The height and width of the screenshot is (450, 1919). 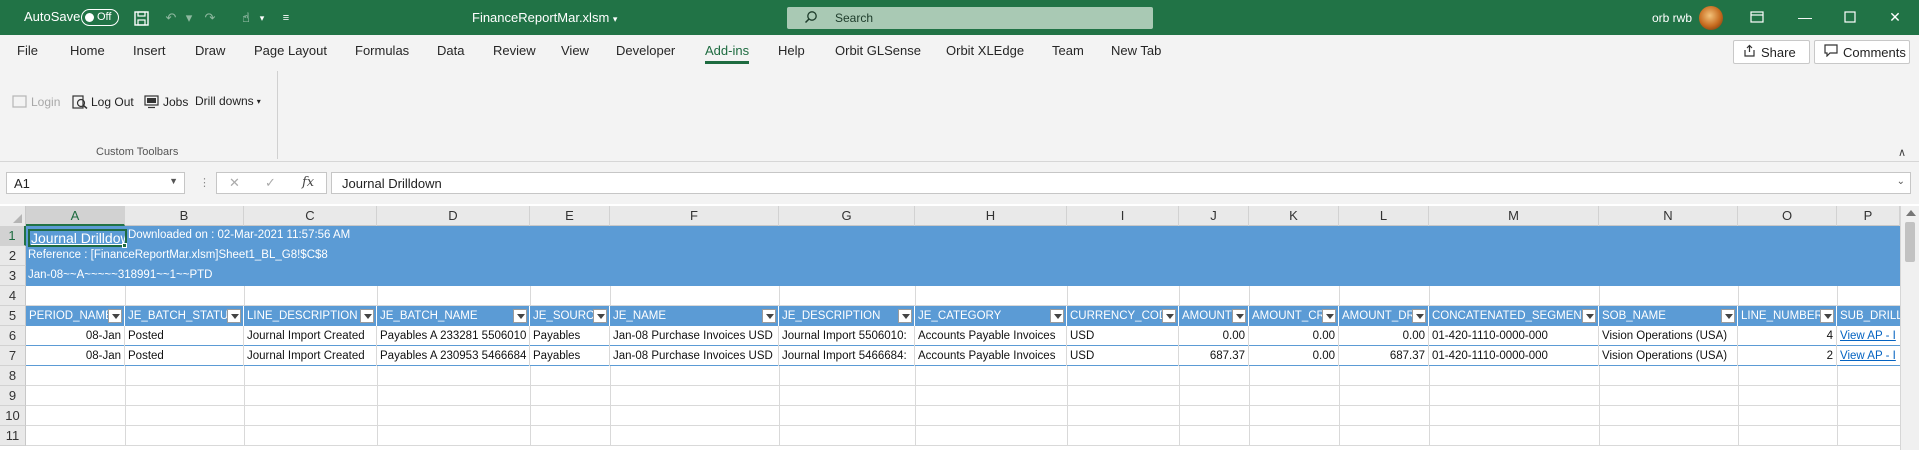 What do you see at coordinates (171, 18) in the screenshot?
I see `undo-icon: ↶` at bounding box center [171, 18].